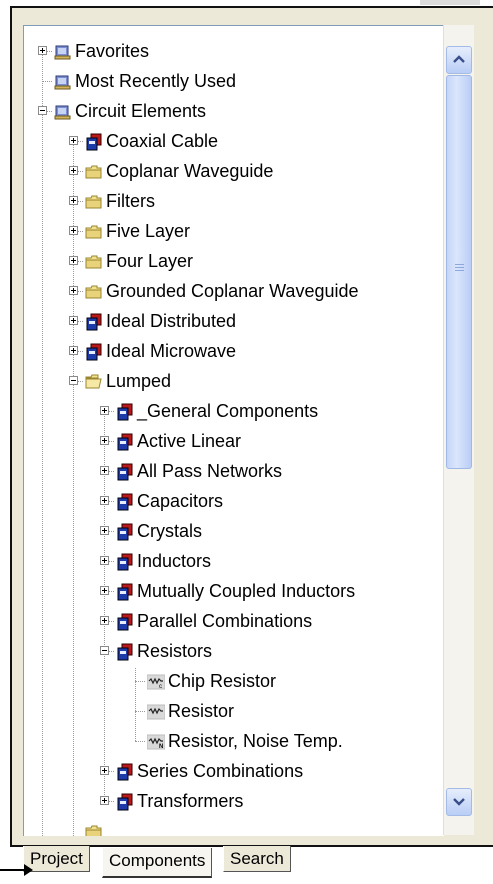 This screenshot has height=884, width=493. I want to click on tree-item: Circuit Elements, so click(234, 111).